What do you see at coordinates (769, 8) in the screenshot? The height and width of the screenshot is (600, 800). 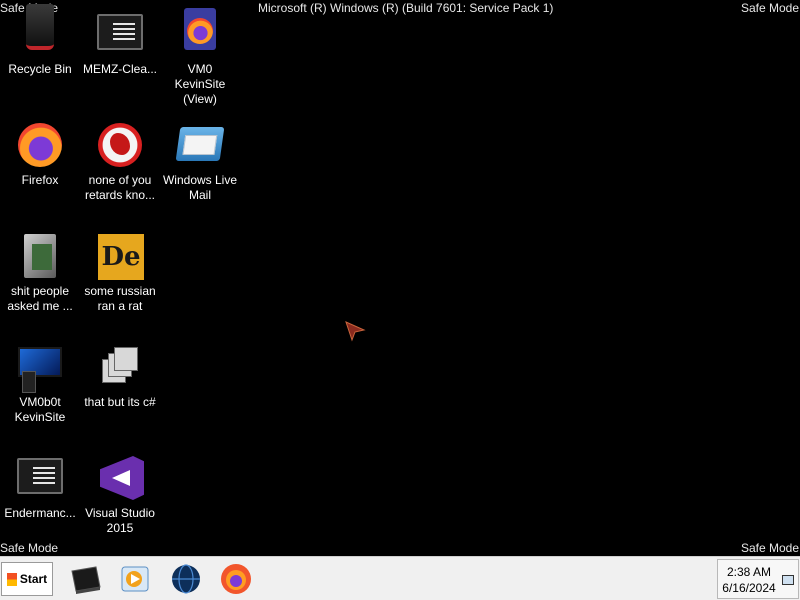 I see `safe-mode-label-top-right: Safe Mode` at bounding box center [769, 8].